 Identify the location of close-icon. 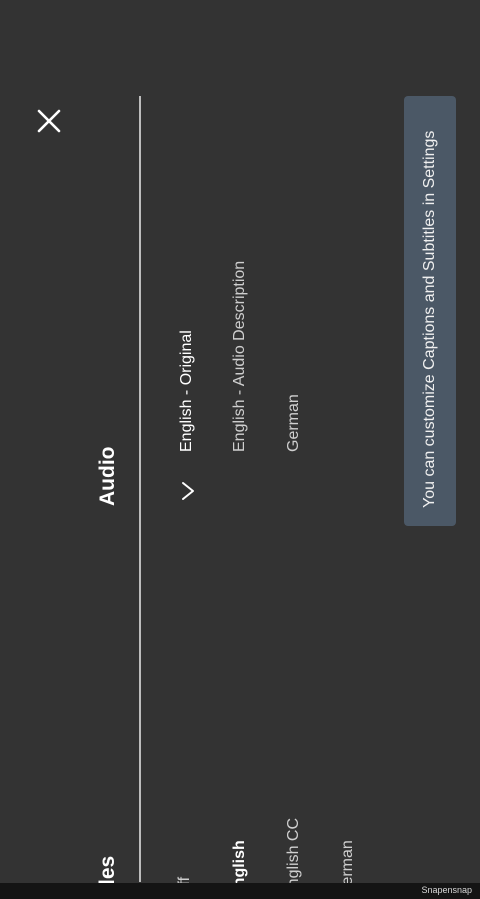
(49, 121).